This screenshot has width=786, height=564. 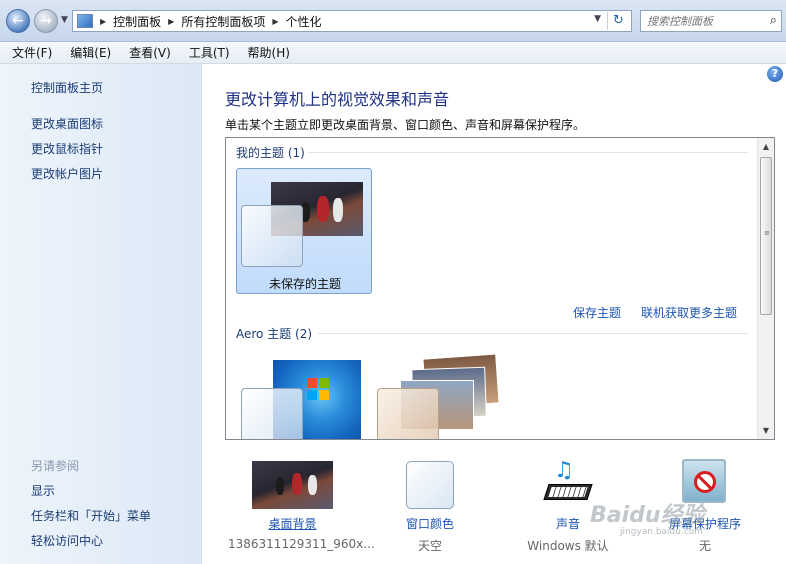 I want to click on see-also-heading: 另请参阅, so click(x=55, y=466).